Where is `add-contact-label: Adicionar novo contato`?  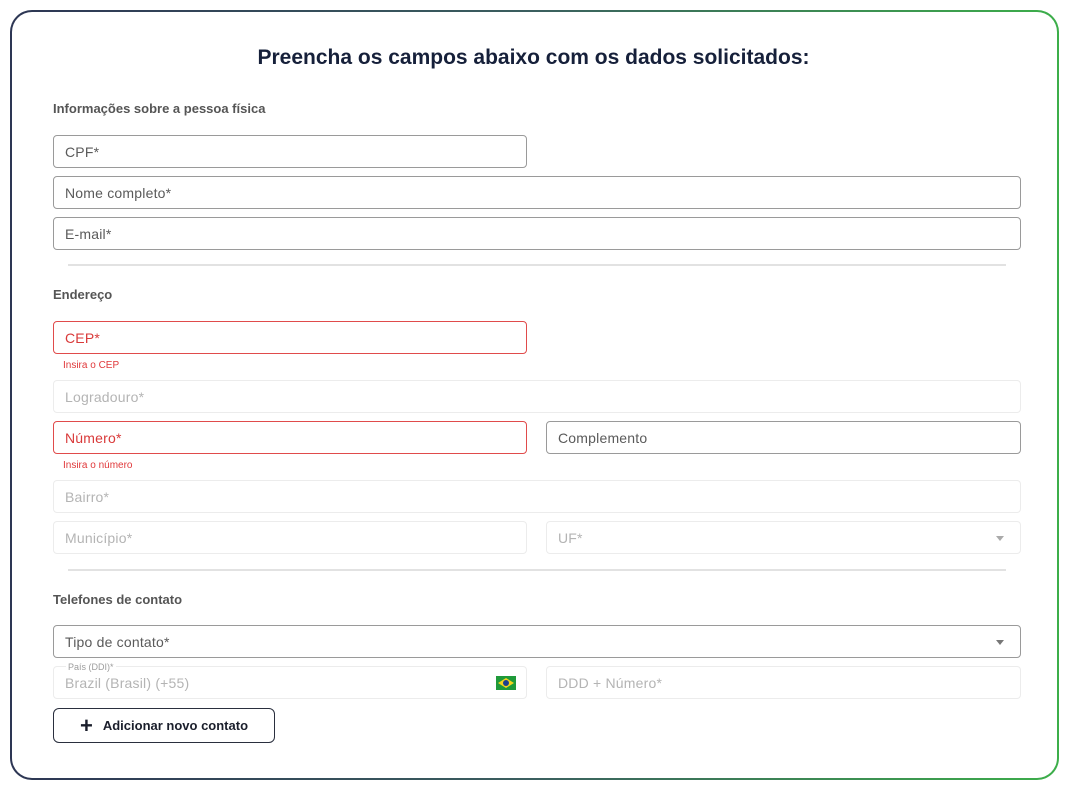 add-contact-label: Adicionar novo contato is located at coordinates (175, 725).